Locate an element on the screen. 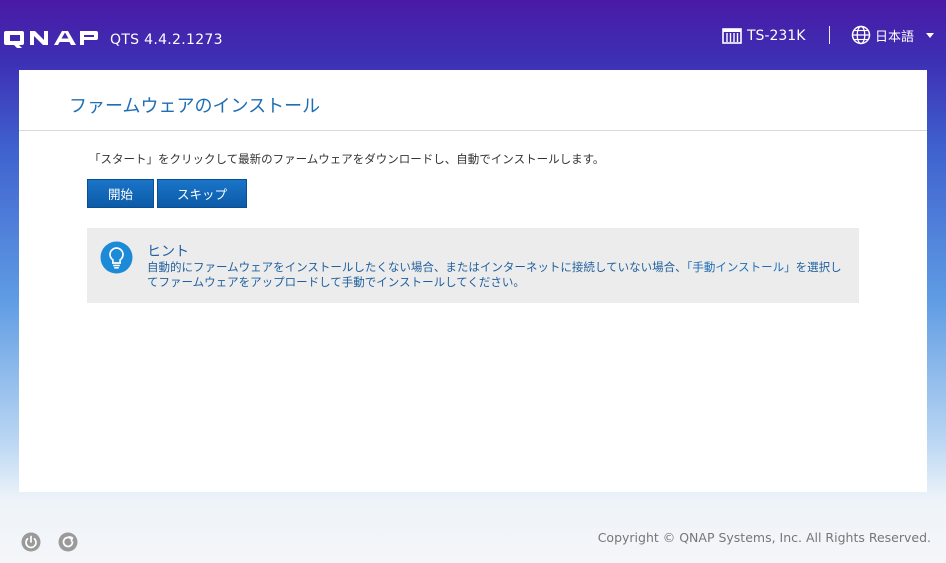 The width and height of the screenshot is (946, 563). start-button: 開始 is located at coordinates (120, 193).